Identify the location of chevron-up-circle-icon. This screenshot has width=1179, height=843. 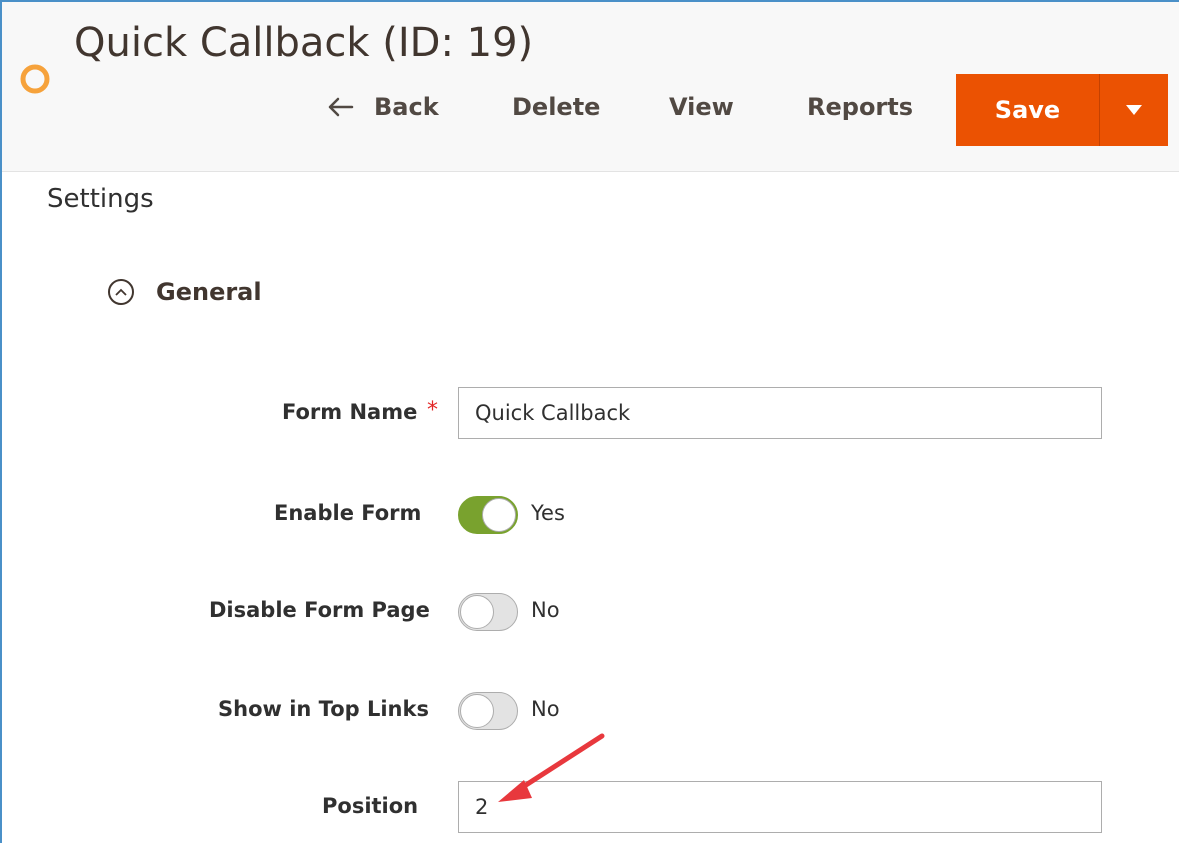
(121, 292).